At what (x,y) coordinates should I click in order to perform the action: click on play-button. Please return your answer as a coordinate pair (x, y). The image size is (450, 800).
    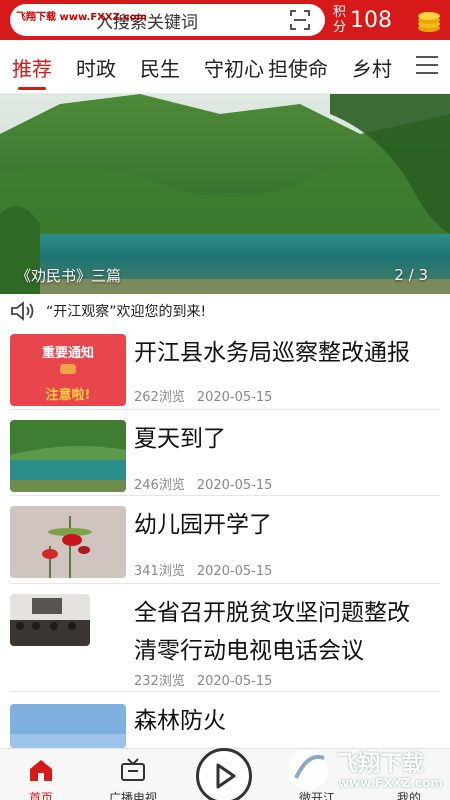
    Looking at the image, I should click on (224, 774).